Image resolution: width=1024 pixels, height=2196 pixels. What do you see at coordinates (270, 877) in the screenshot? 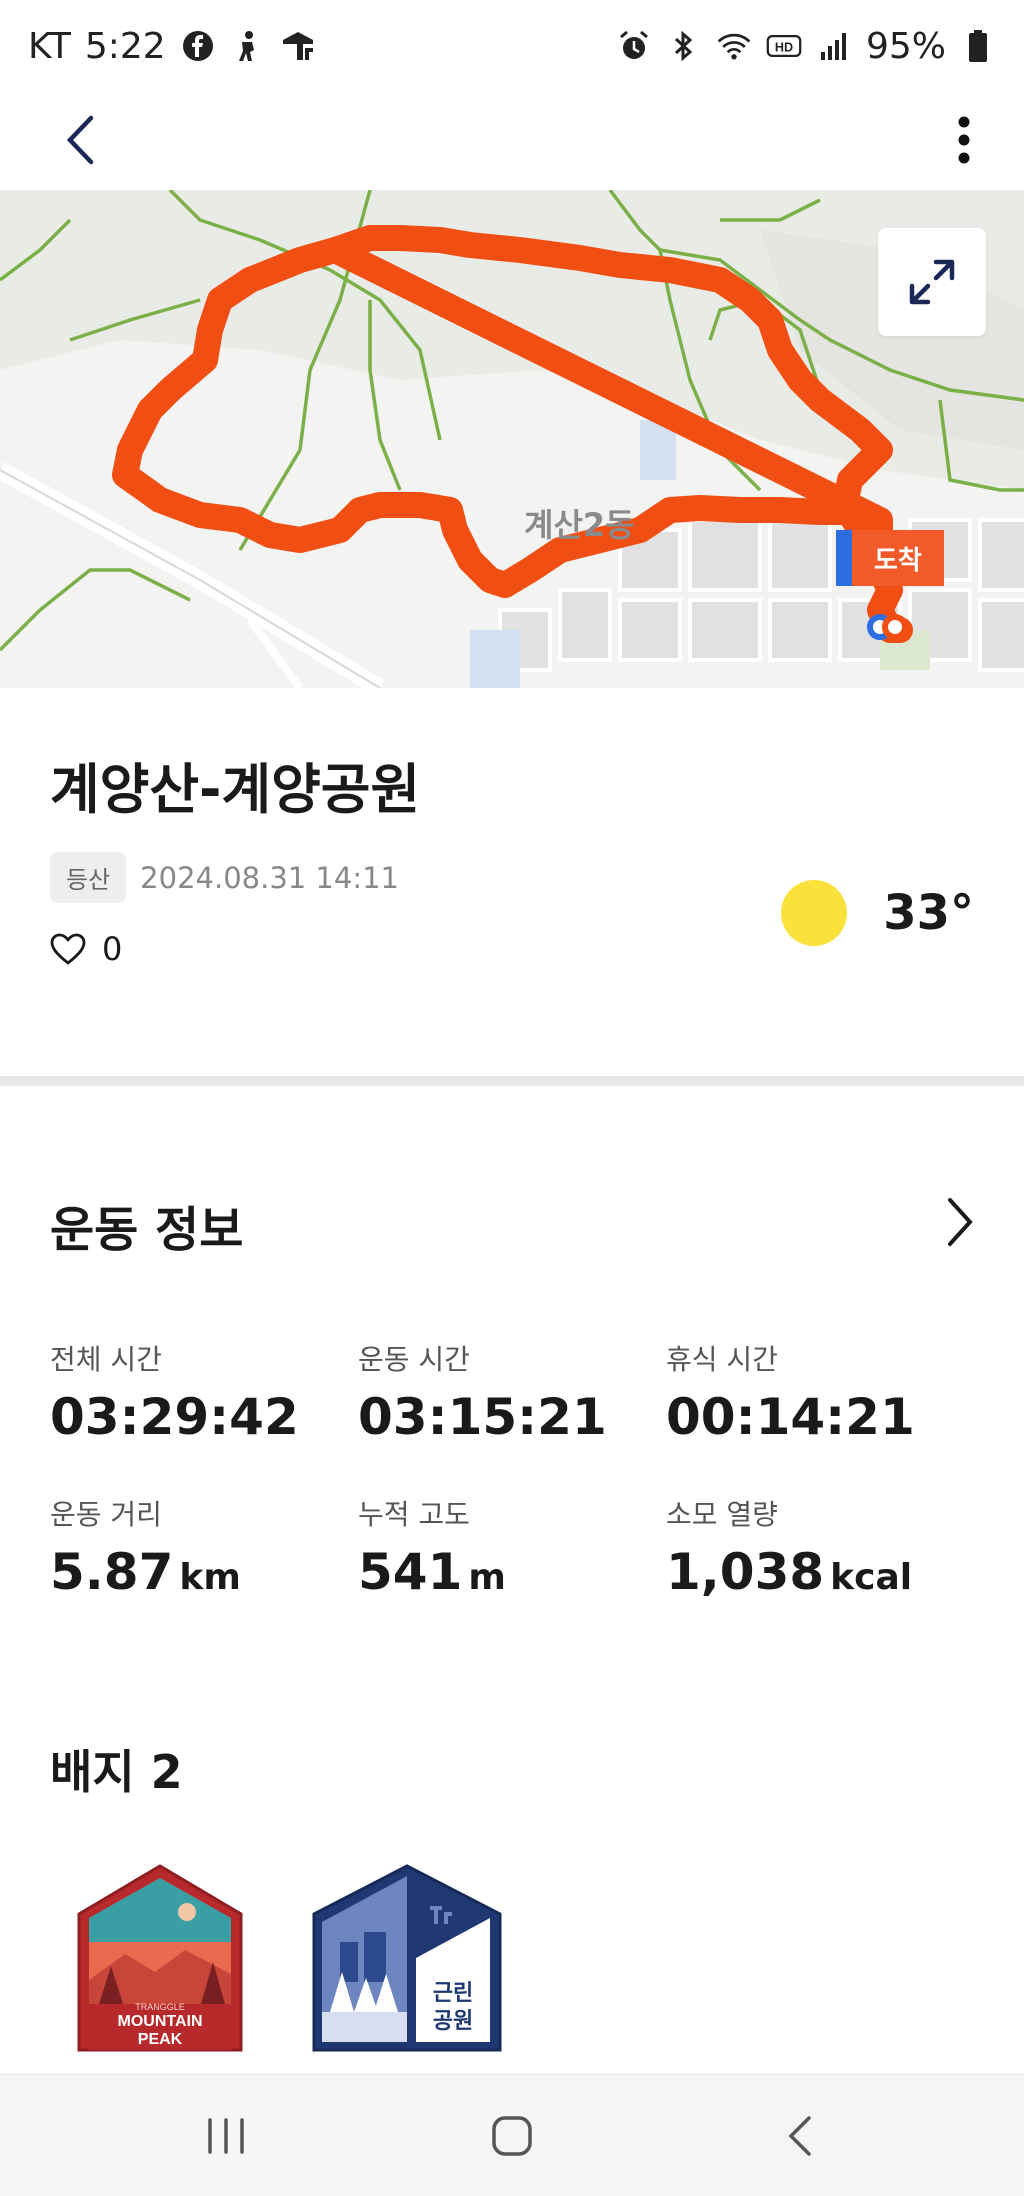
I see `activity-datetime: 2024.08.31 14:11` at bounding box center [270, 877].